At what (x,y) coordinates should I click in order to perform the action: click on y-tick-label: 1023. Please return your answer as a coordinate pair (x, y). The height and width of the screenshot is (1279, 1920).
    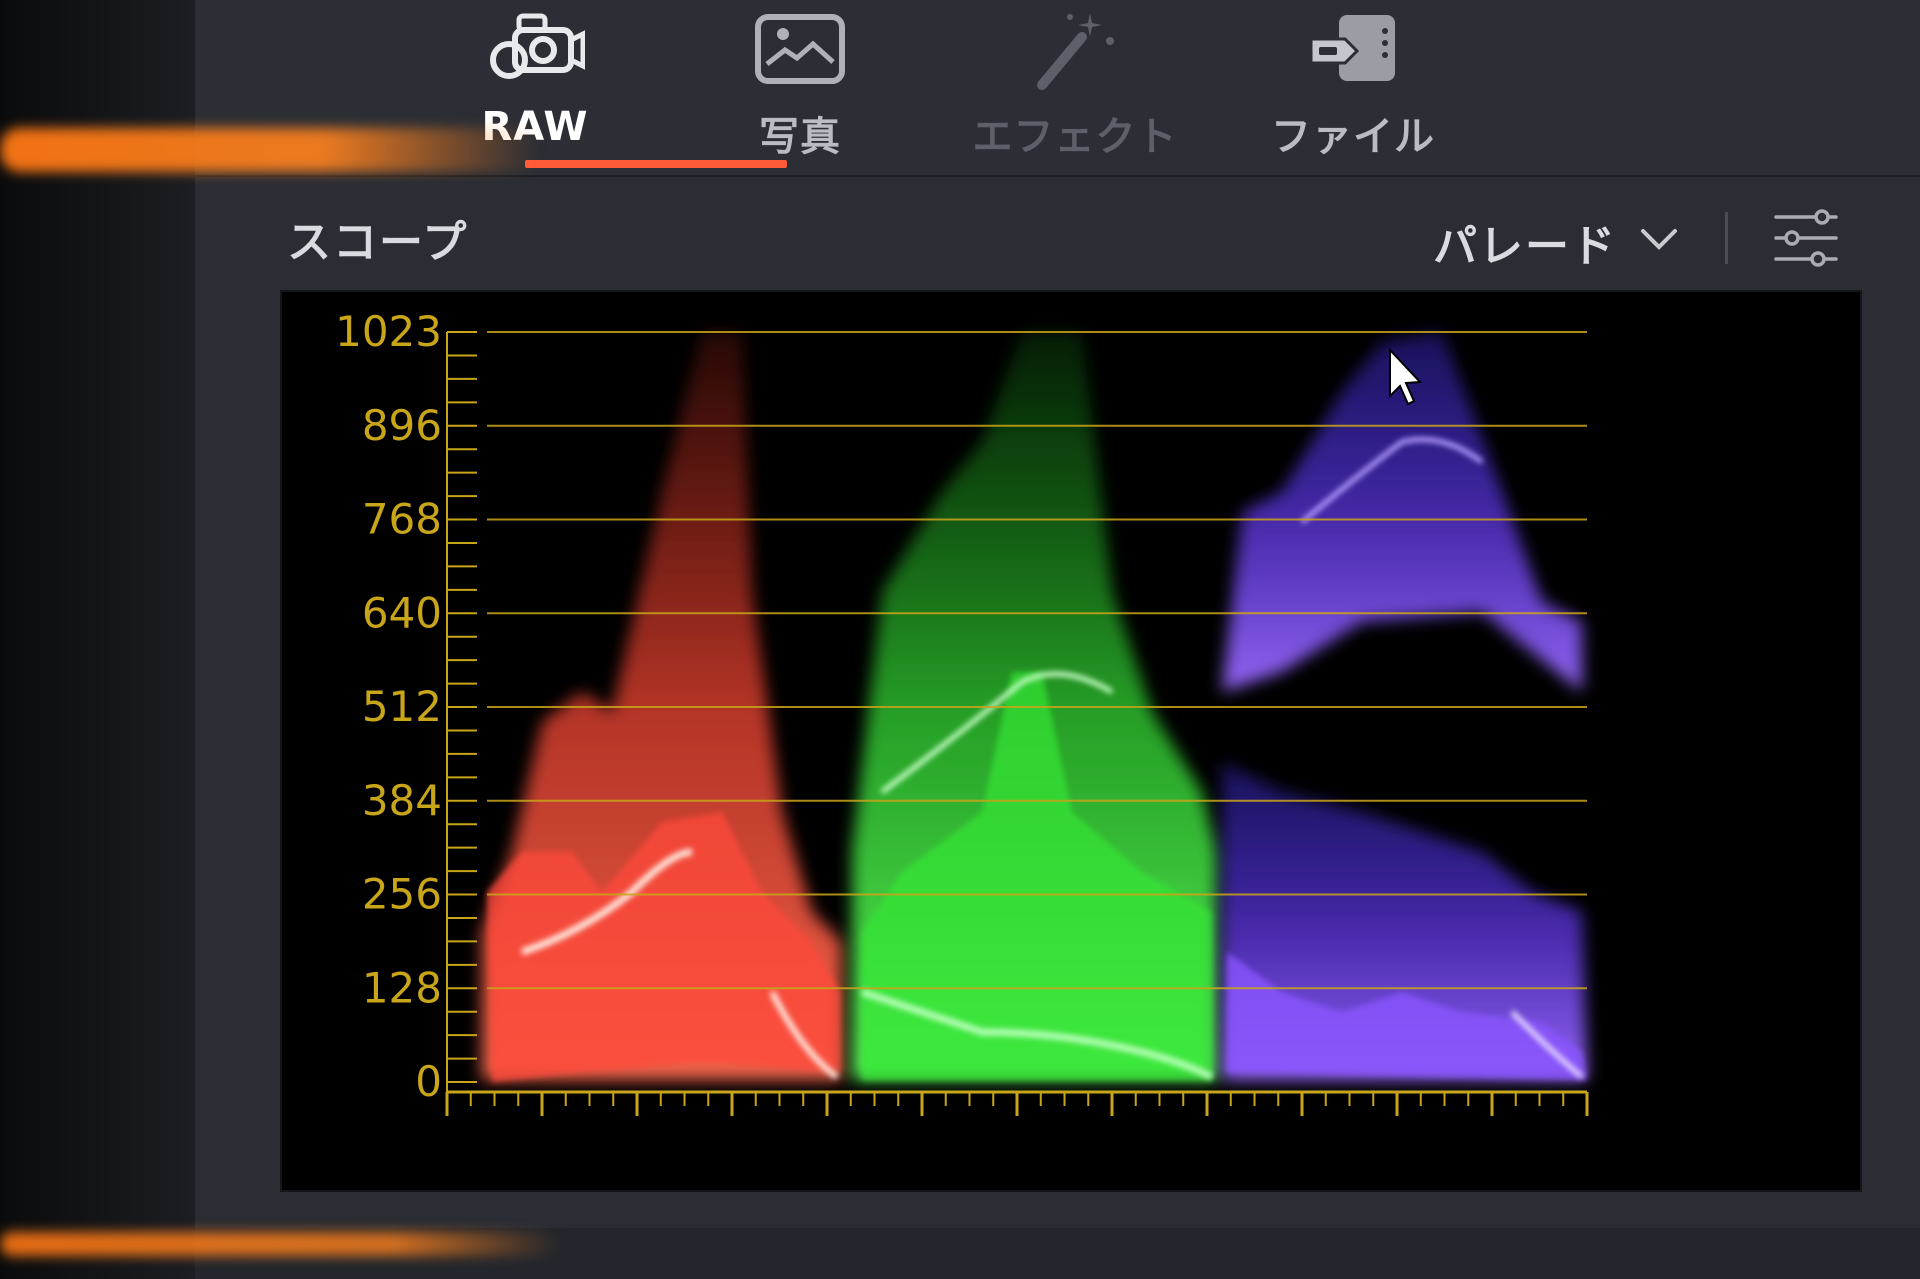
    Looking at the image, I should click on (388, 331).